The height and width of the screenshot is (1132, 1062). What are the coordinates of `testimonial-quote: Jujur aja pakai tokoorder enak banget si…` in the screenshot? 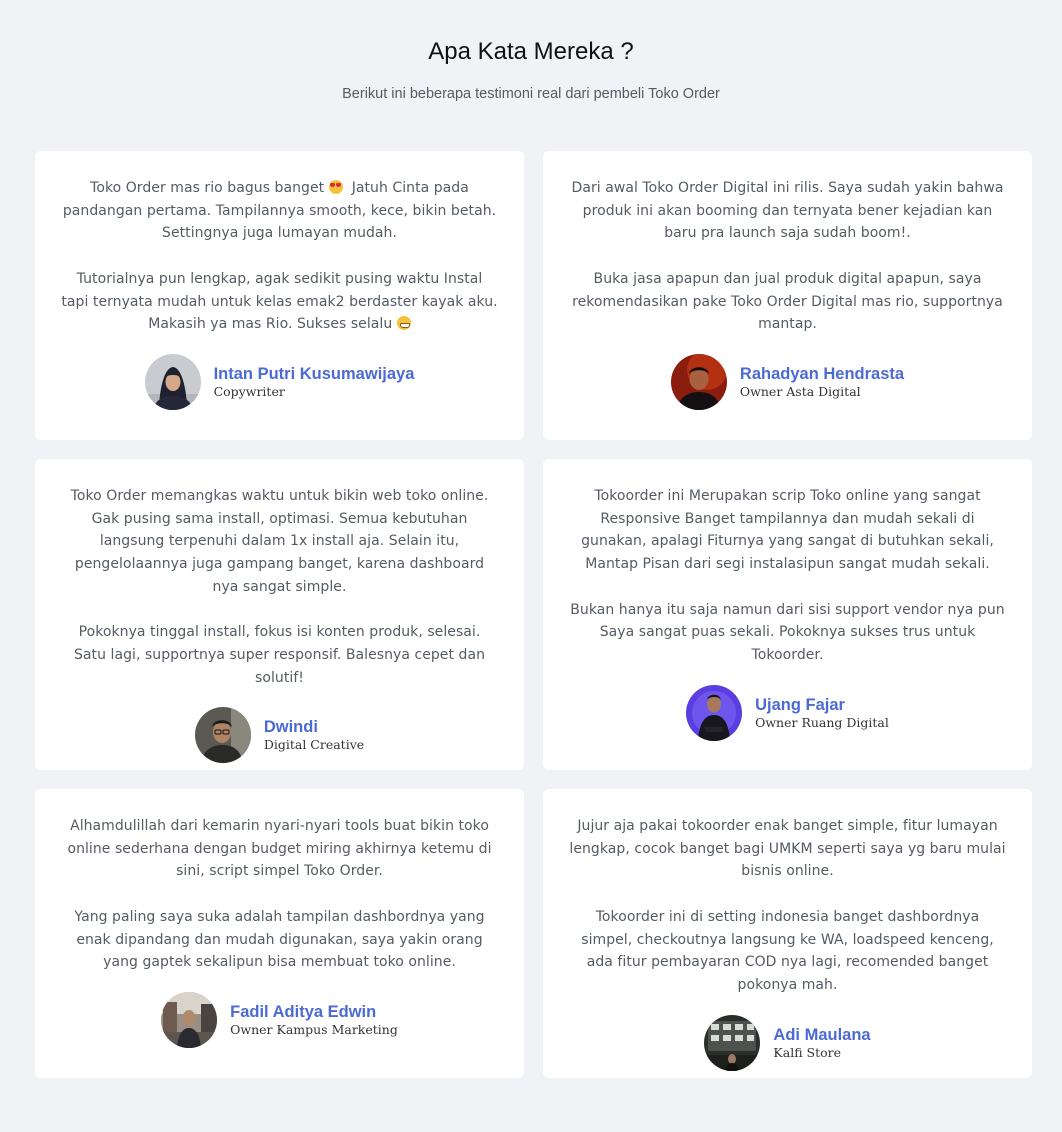 It's located at (787, 906).